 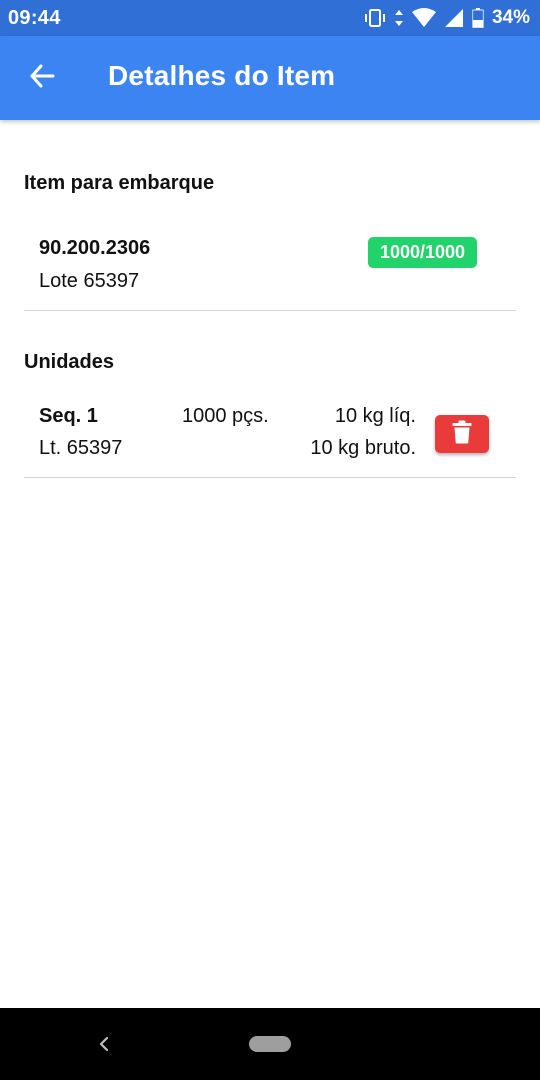 I want to click on item-code: 90.200.2306, so click(x=95, y=248).